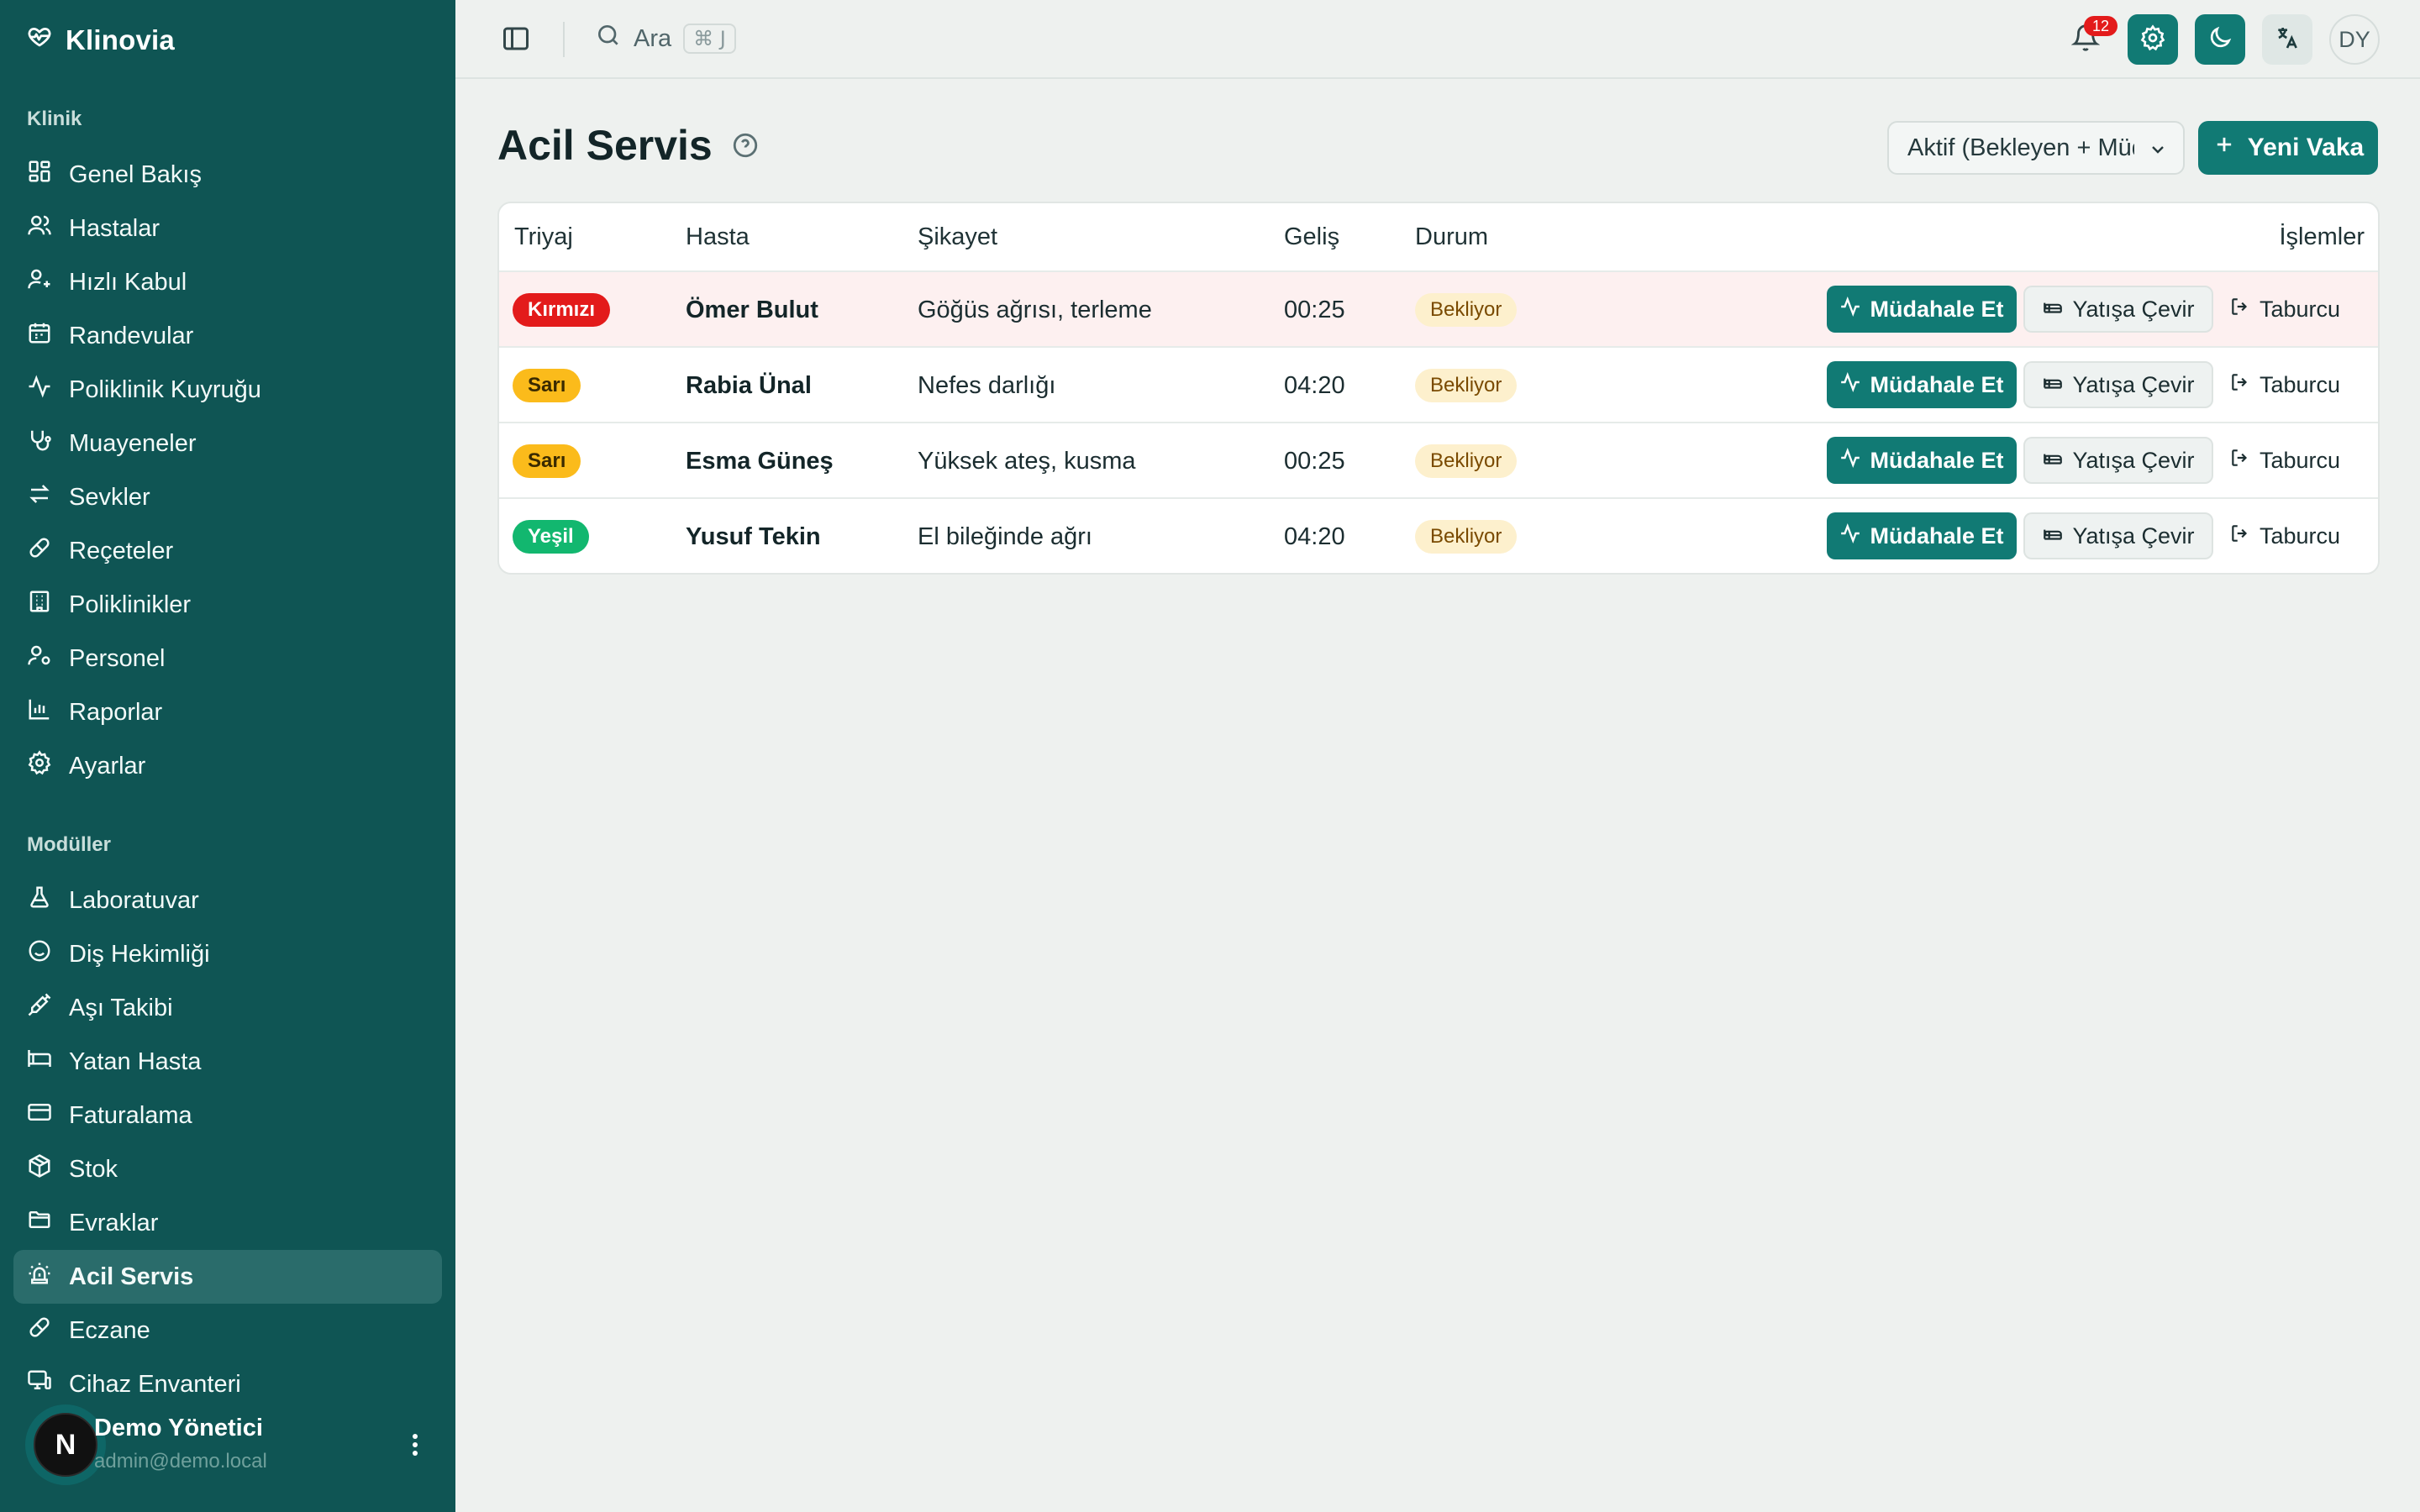  I want to click on sidebar-item-staff: Personel, so click(227, 658).